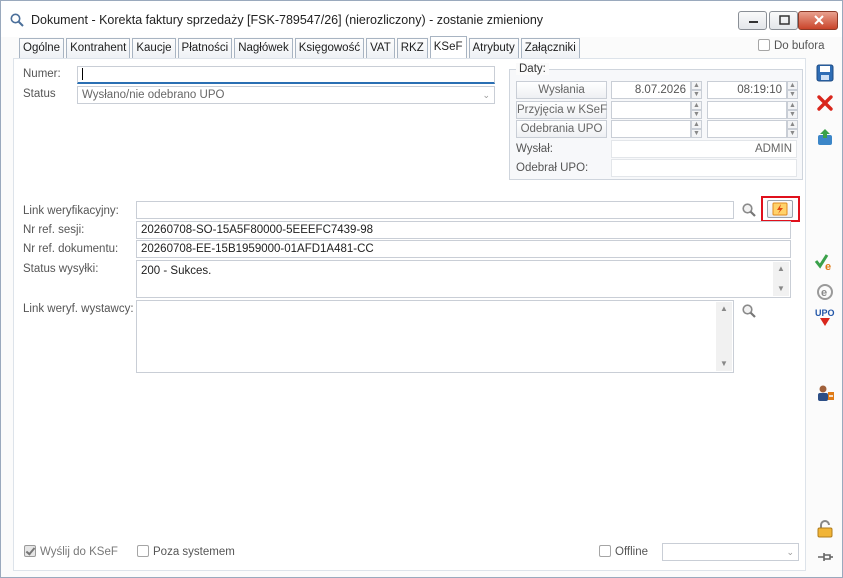  What do you see at coordinates (561, 129) in the screenshot?
I see `odebrania-button: Odebrania UPO` at bounding box center [561, 129].